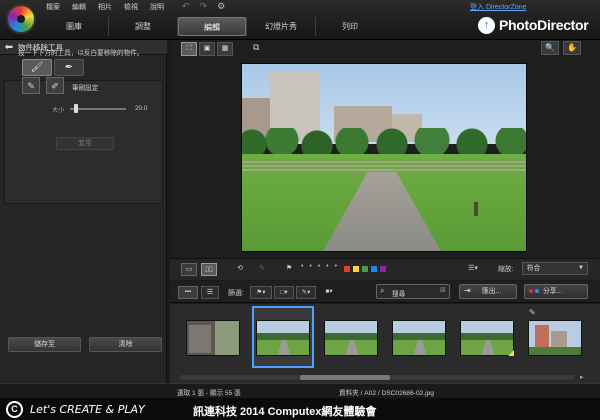  I want to click on compare-icon: ⧉, so click(256, 47).